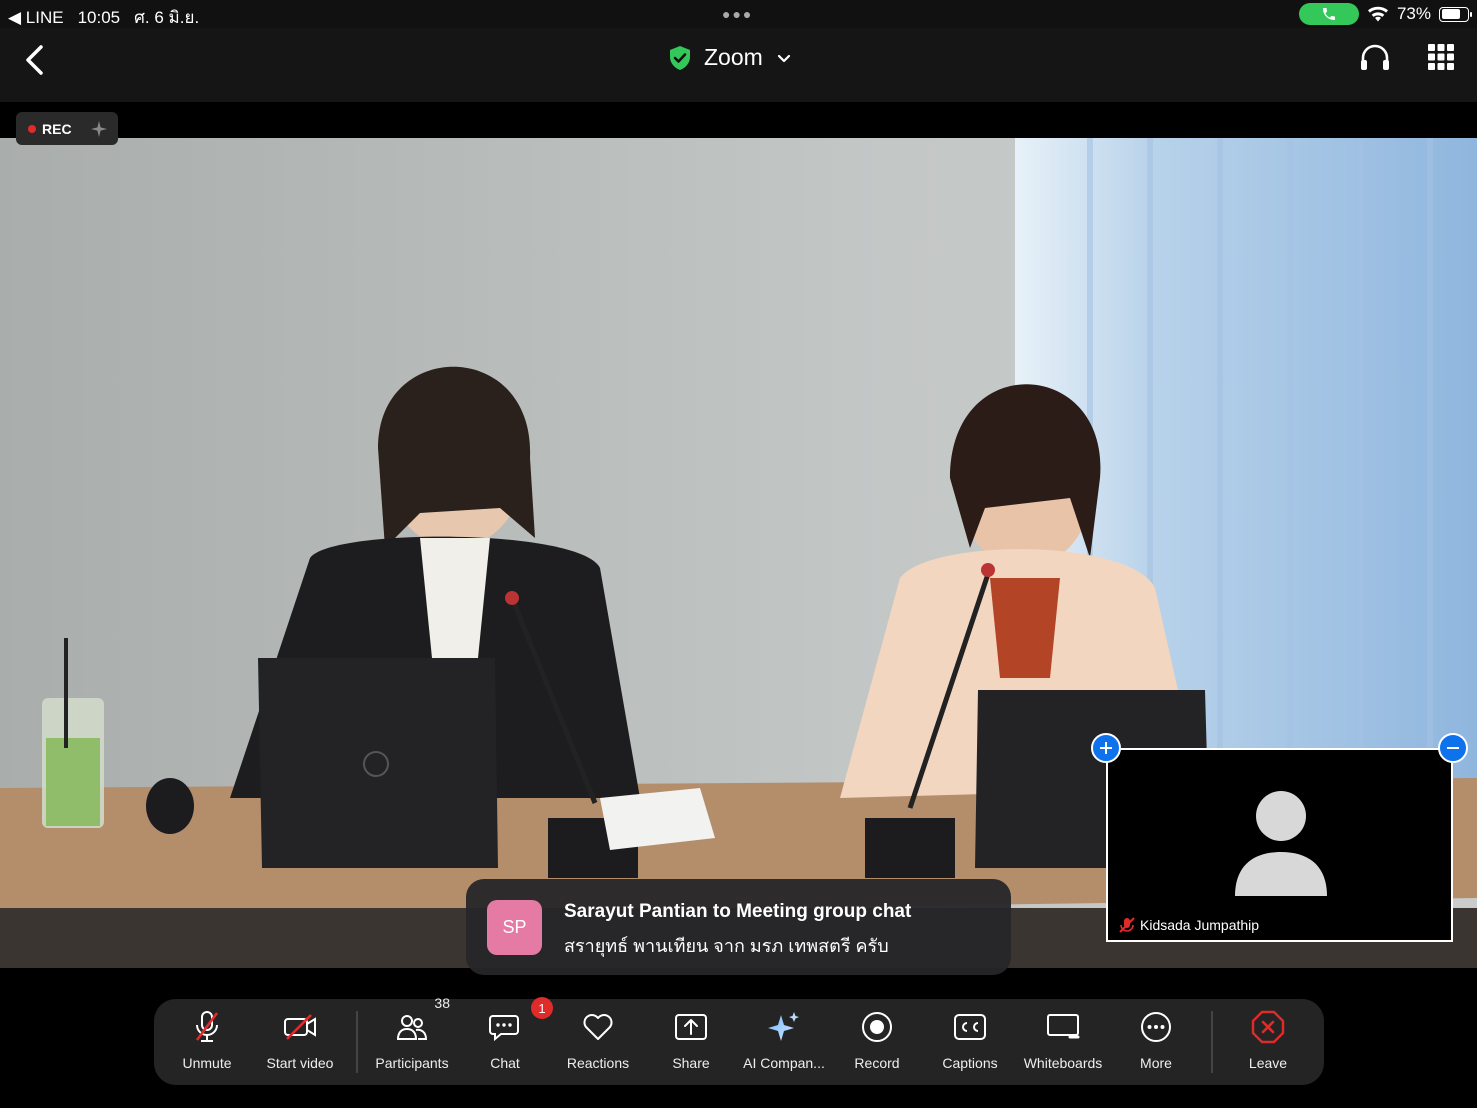  Describe the element at coordinates (1156, 1063) in the screenshot. I see `more-label: More` at that location.